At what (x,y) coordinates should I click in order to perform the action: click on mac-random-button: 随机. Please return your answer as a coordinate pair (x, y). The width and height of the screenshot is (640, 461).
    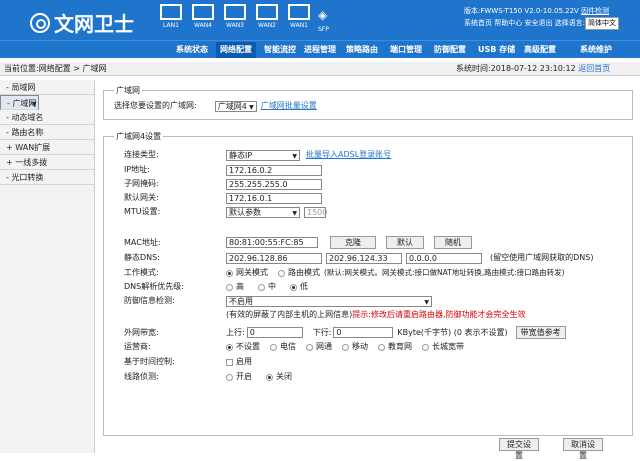
    Looking at the image, I should click on (453, 242).